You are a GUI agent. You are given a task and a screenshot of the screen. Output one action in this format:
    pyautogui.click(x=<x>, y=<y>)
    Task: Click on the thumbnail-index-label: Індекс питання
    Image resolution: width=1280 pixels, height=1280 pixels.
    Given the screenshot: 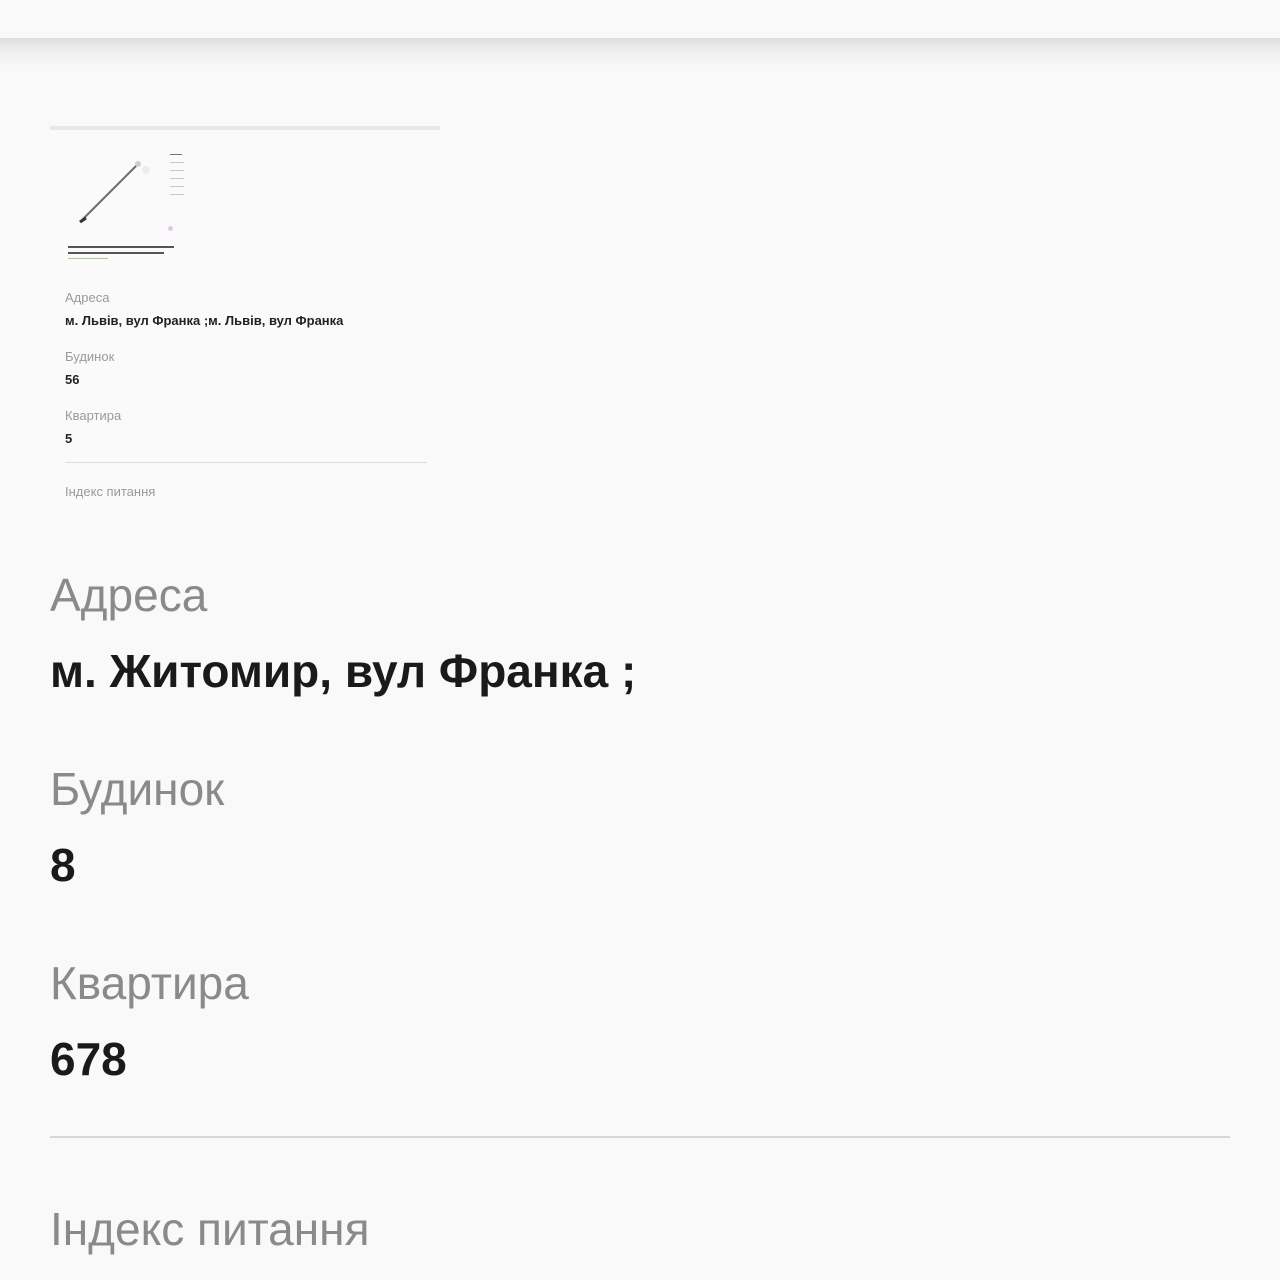 What is the action you would take?
    pyautogui.click(x=110, y=491)
    